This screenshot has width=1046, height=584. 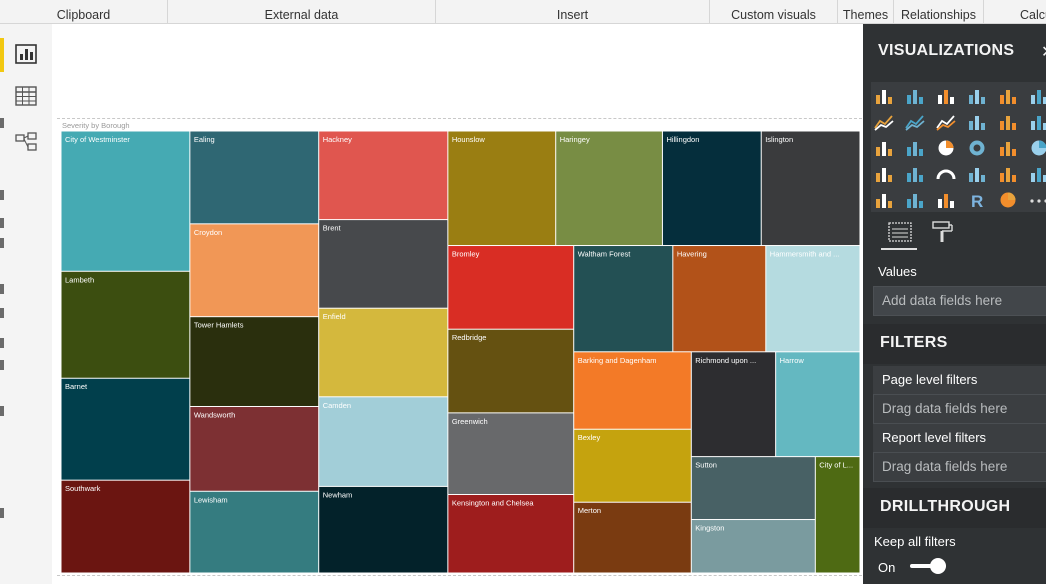 What do you see at coordinates (1008, 122) in the screenshot?
I see `line-stacked-column-icon` at bounding box center [1008, 122].